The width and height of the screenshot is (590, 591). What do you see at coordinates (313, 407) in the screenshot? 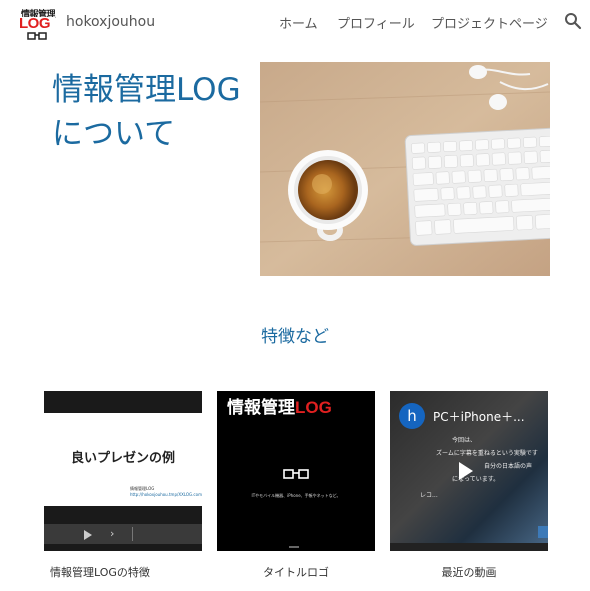
I see `logo-title-red: LOG` at bounding box center [313, 407].